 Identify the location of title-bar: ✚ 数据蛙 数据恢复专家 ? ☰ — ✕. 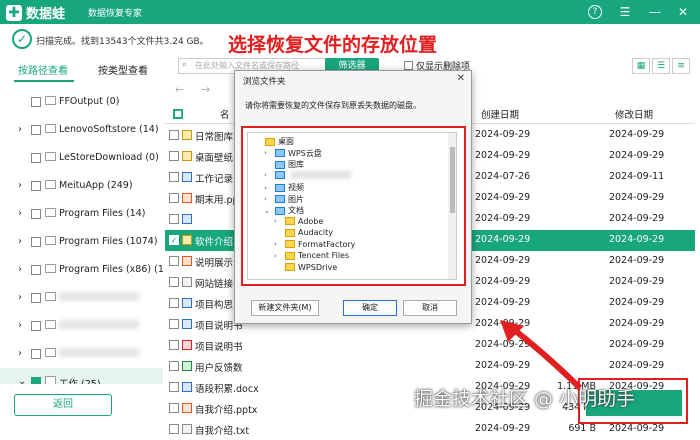
(350, 12).